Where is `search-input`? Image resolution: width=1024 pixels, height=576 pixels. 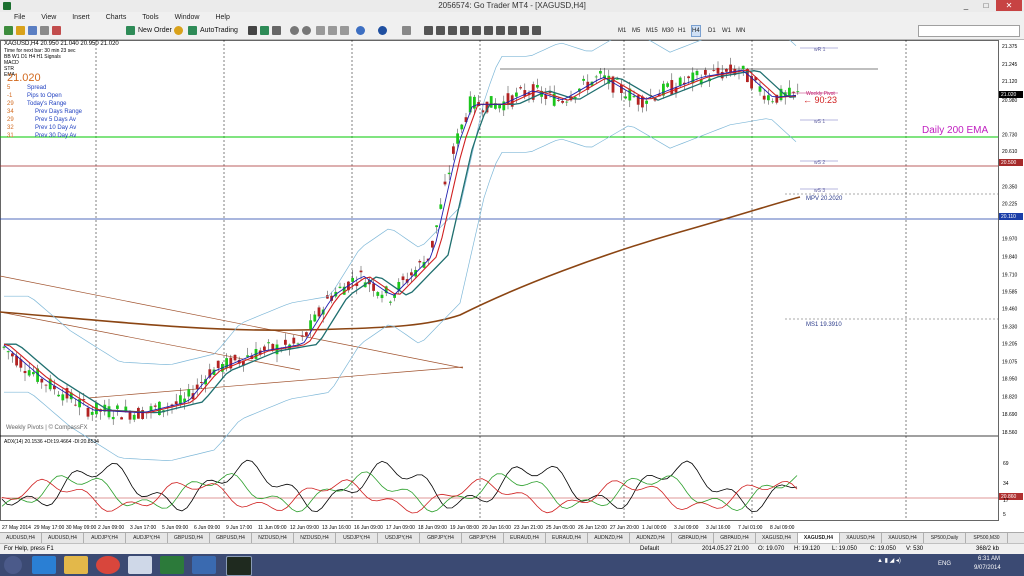 search-input is located at coordinates (969, 31).